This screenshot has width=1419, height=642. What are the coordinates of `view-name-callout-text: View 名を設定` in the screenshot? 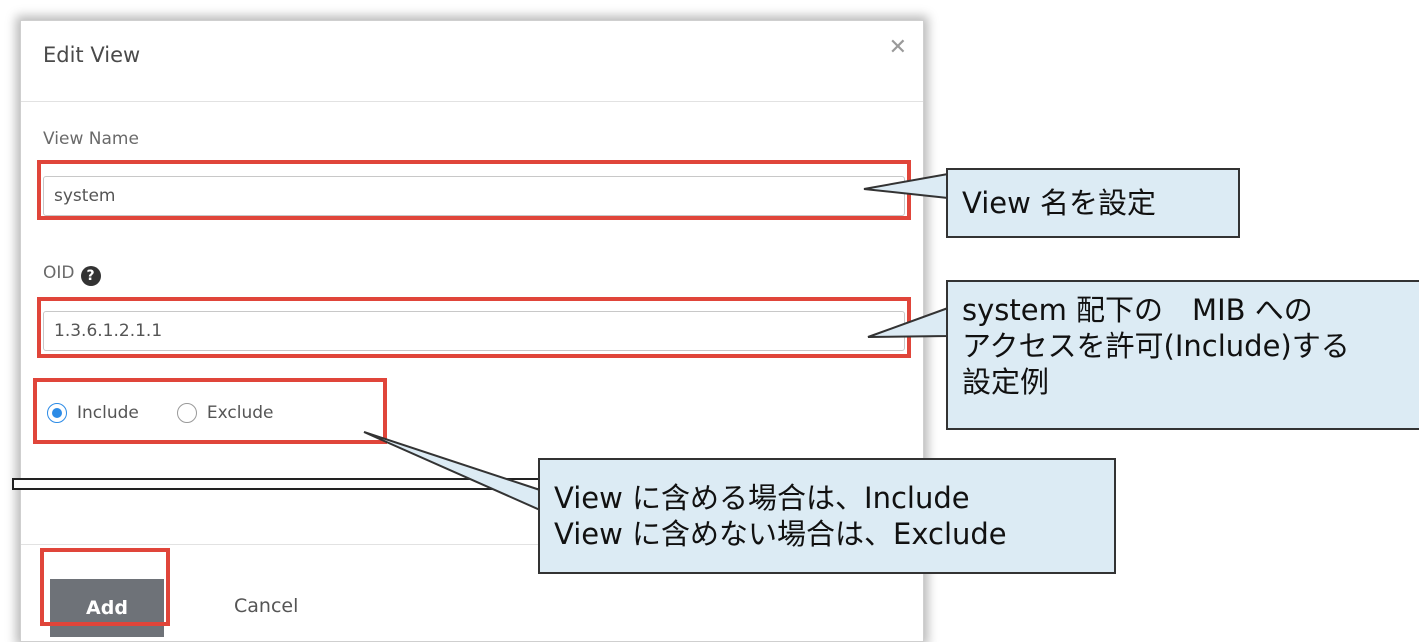 It's located at (1059, 203).